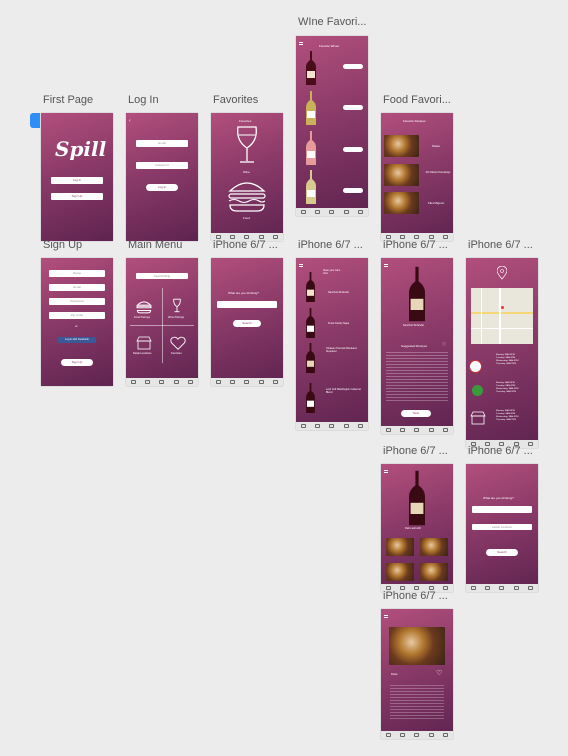  Describe the element at coordinates (475, 366) in the screenshot. I see `abc-store-logo` at that location.